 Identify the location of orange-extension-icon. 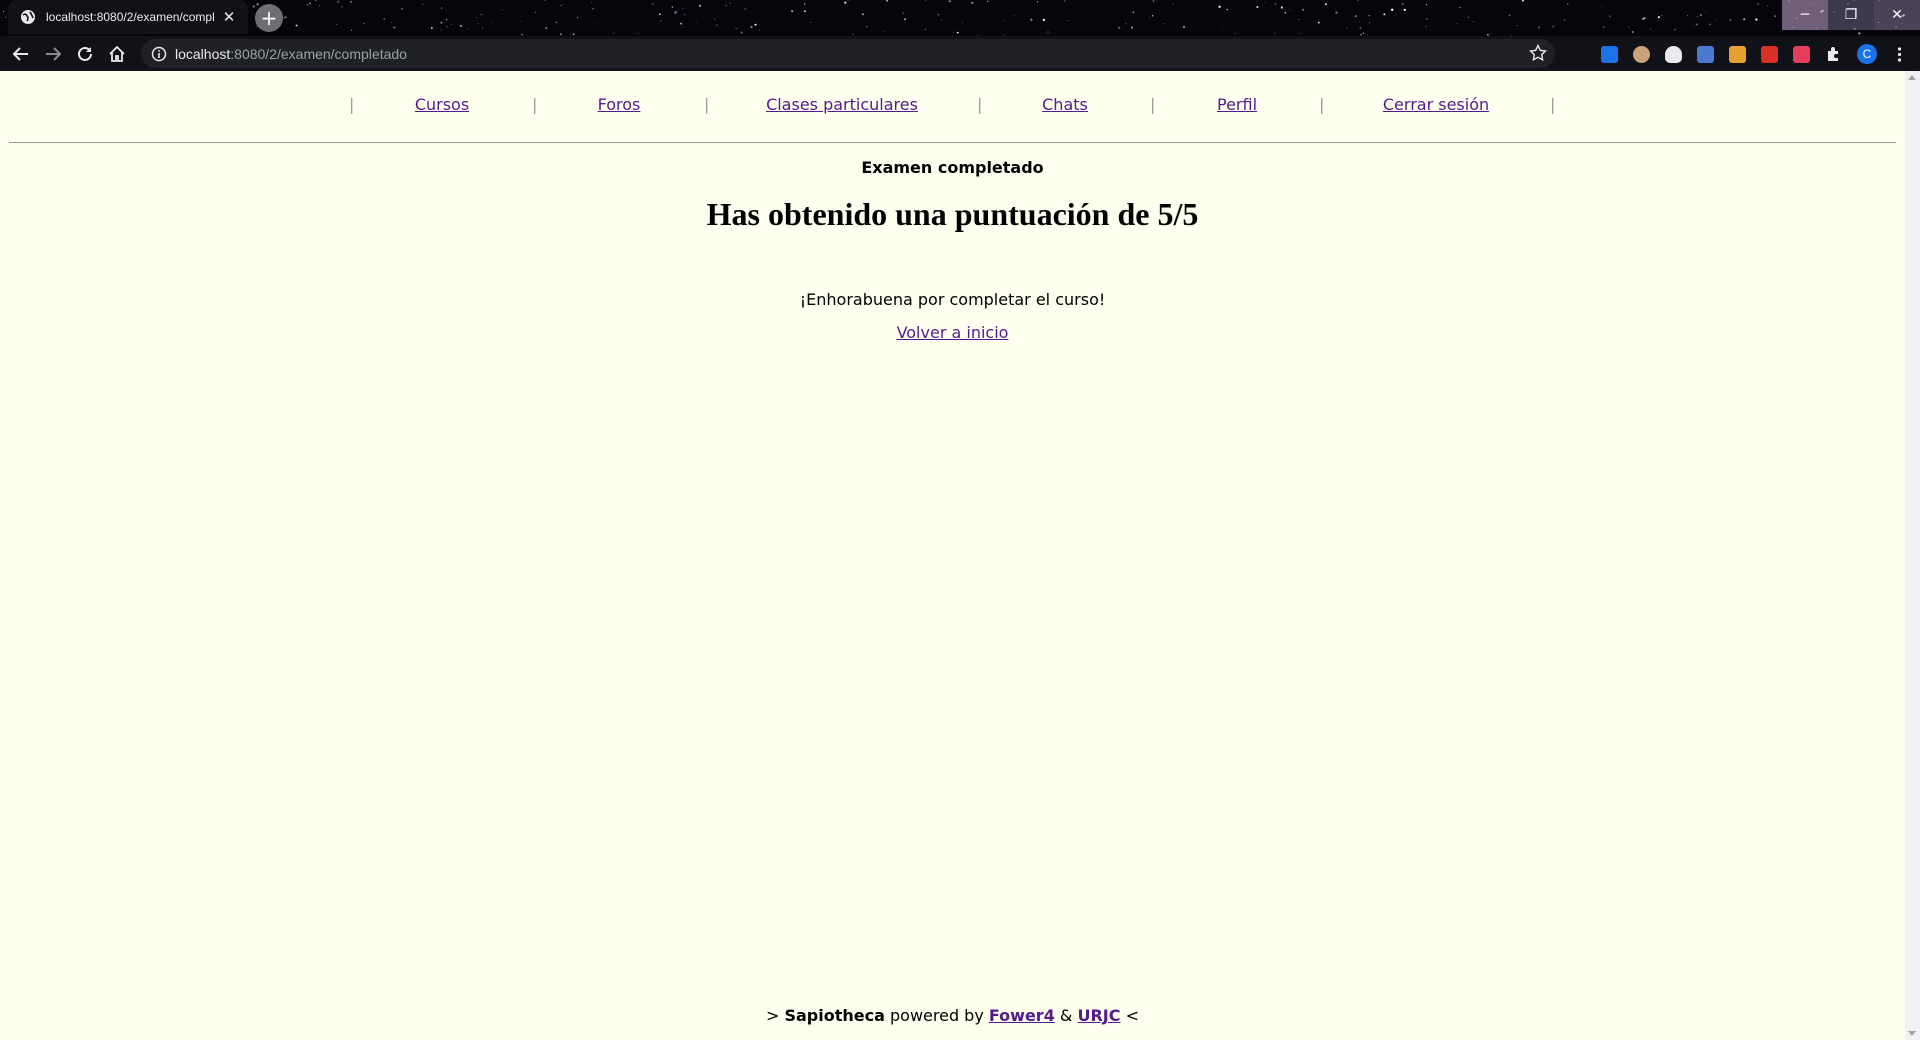
(1737, 54).